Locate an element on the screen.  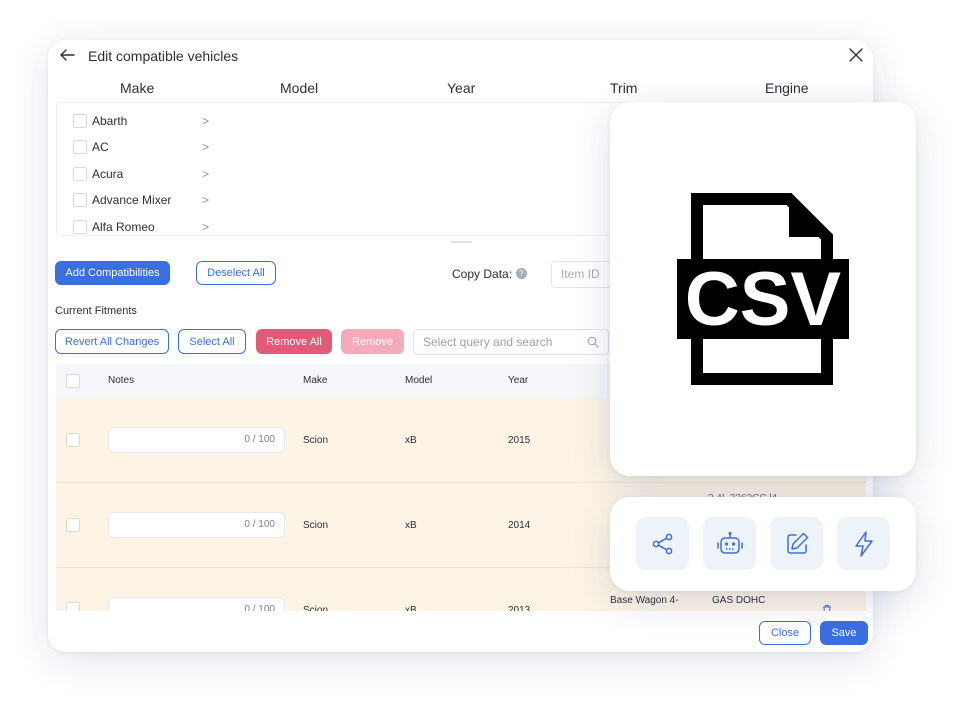
select-all-button: Select All is located at coordinates (212, 341).